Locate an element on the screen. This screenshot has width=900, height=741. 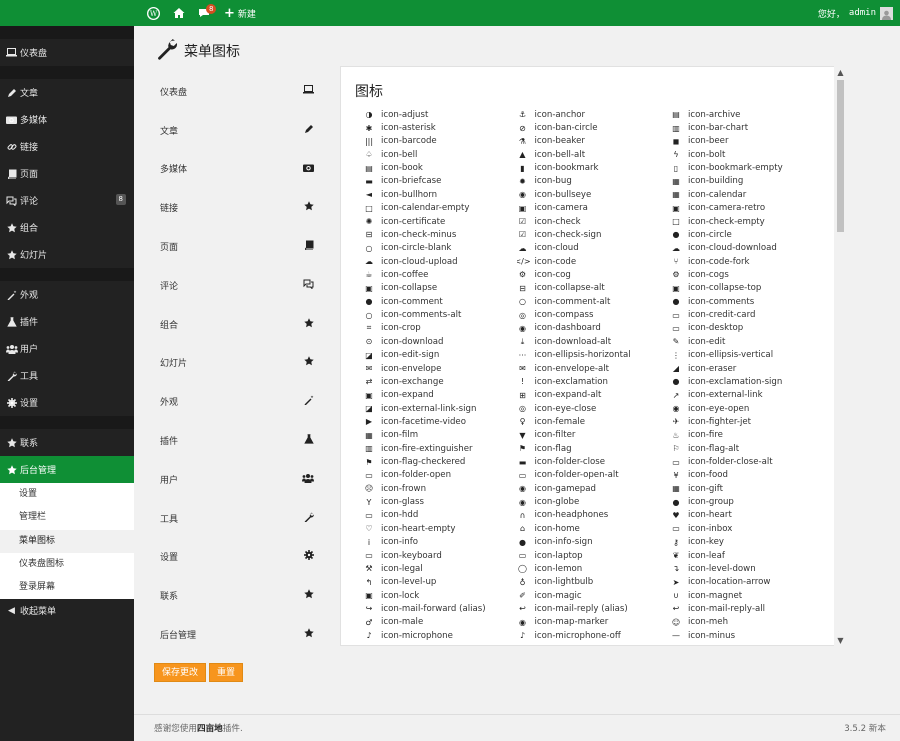
icon-option: ☑ icon-check-sign is located at coordinates (594, 234).